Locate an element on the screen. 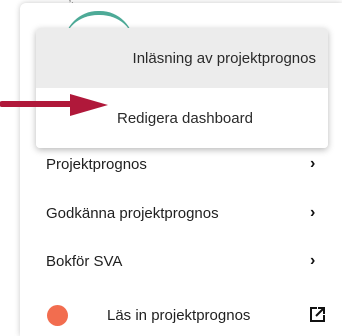 This screenshot has height=336, width=342. menu-item-las-in-projektprognos: Läs in projektprognos is located at coordinates (181, 315).